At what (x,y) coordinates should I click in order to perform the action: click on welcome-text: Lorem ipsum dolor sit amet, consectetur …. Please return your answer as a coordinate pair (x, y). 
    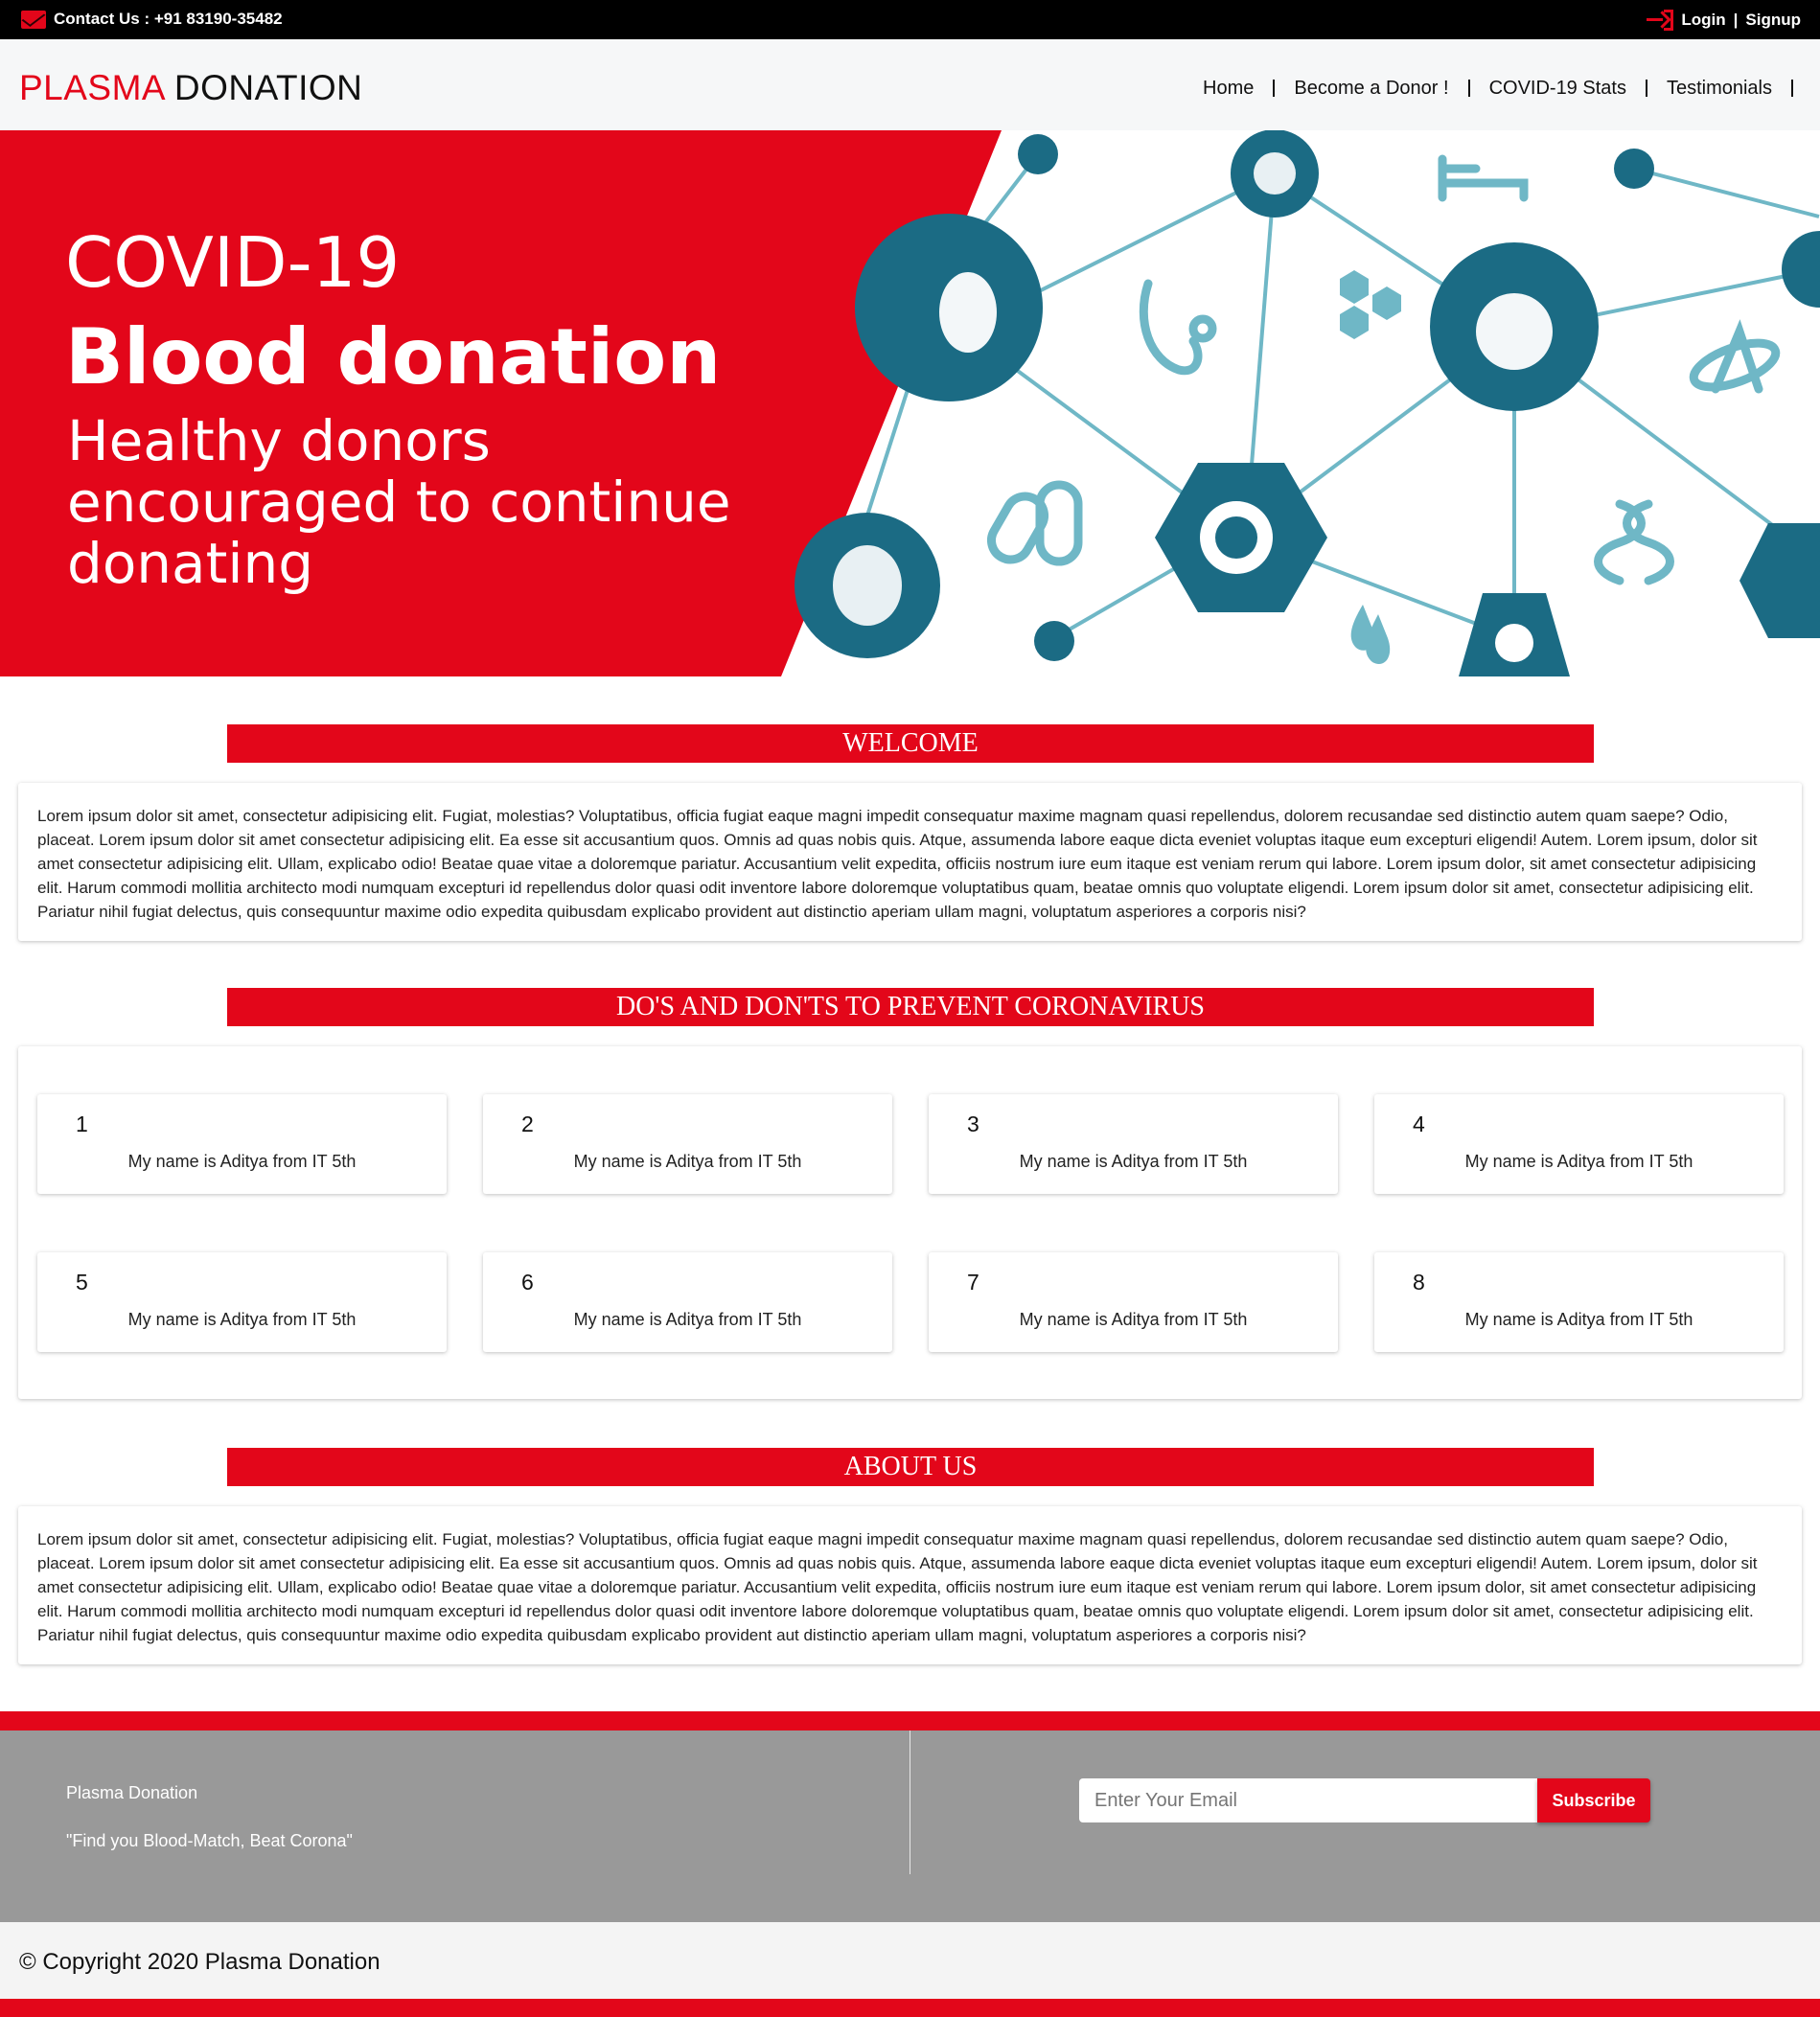
    Looking at the image, I should click on (897, 864).